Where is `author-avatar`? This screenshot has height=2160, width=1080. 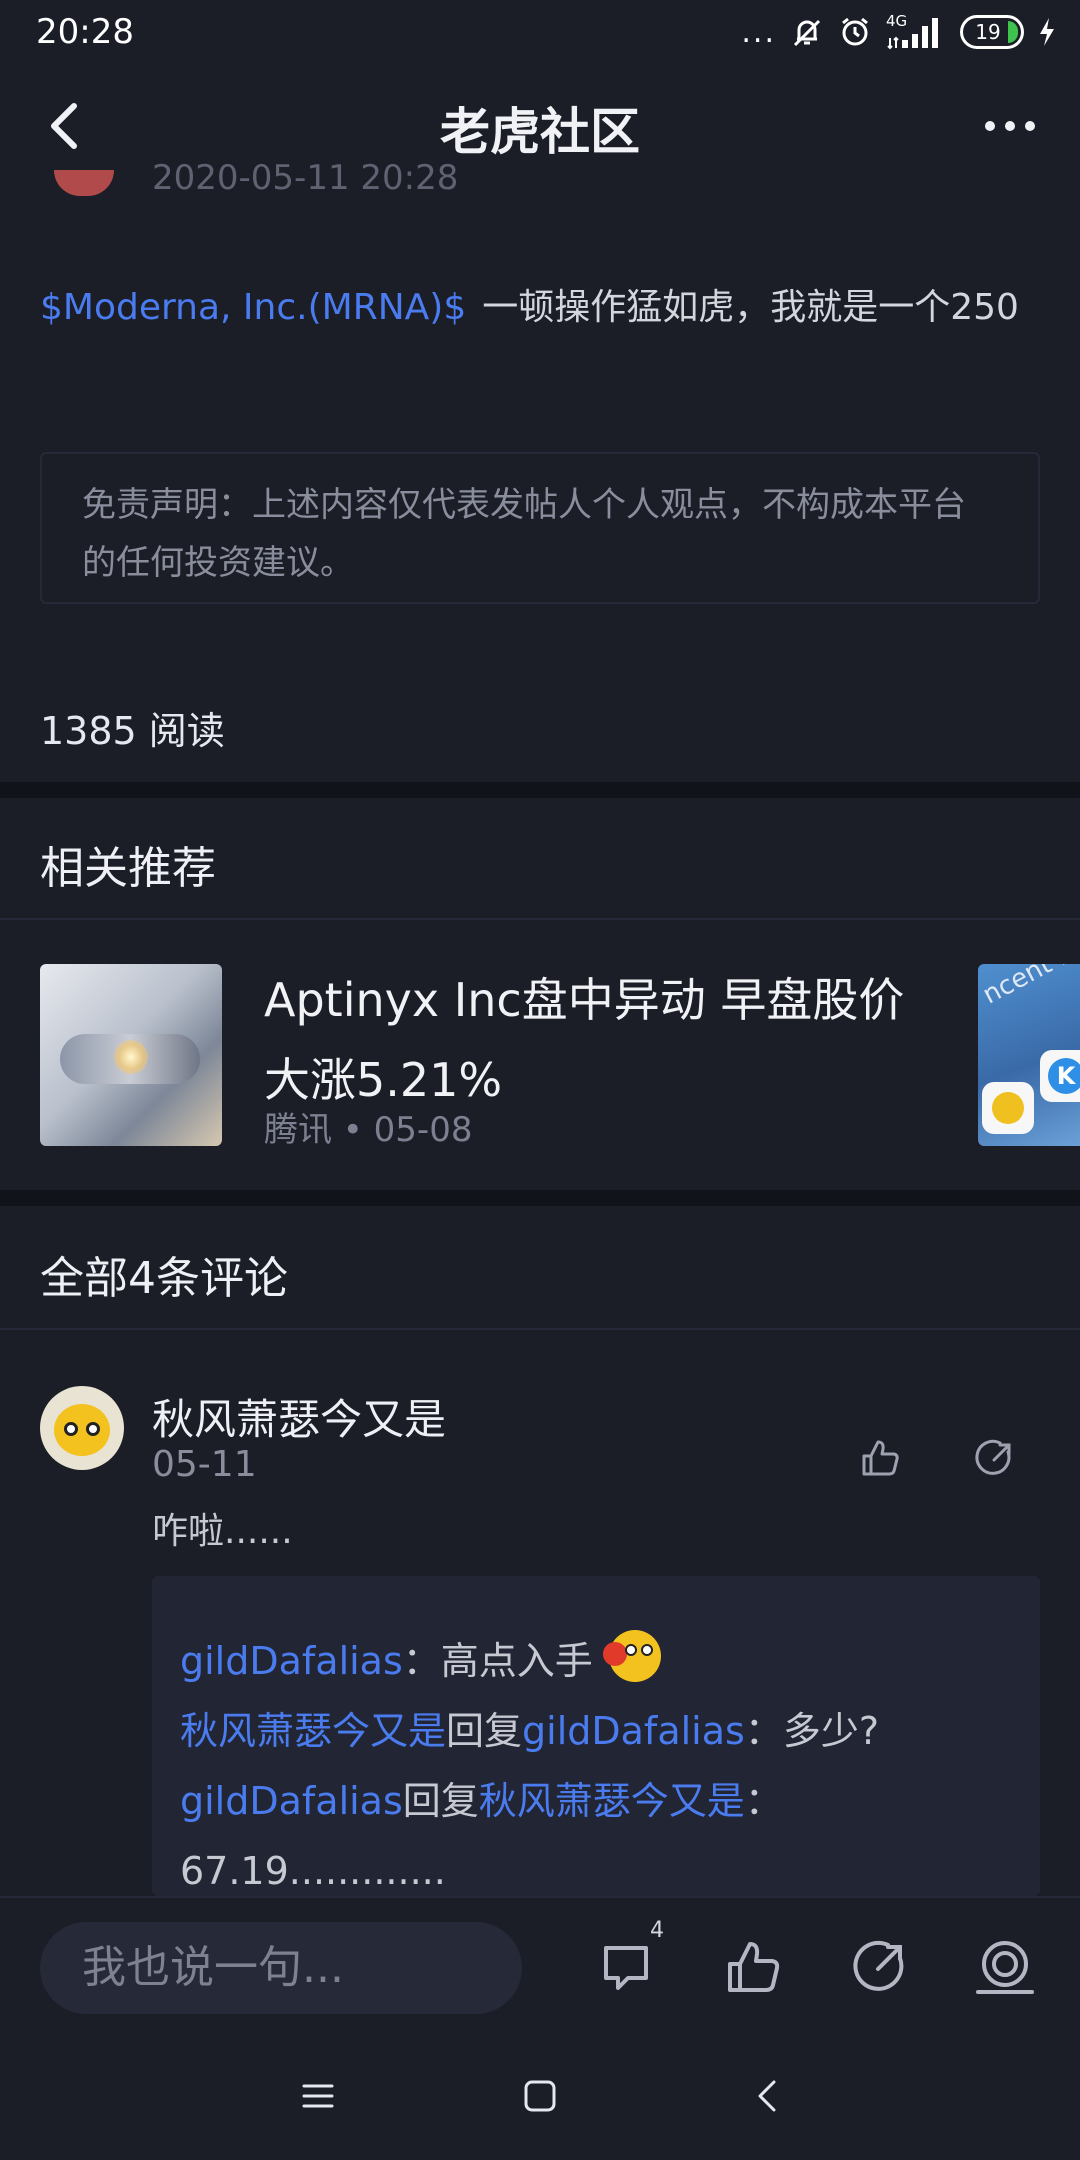
author-avatar is located at coordinates (84, 183).